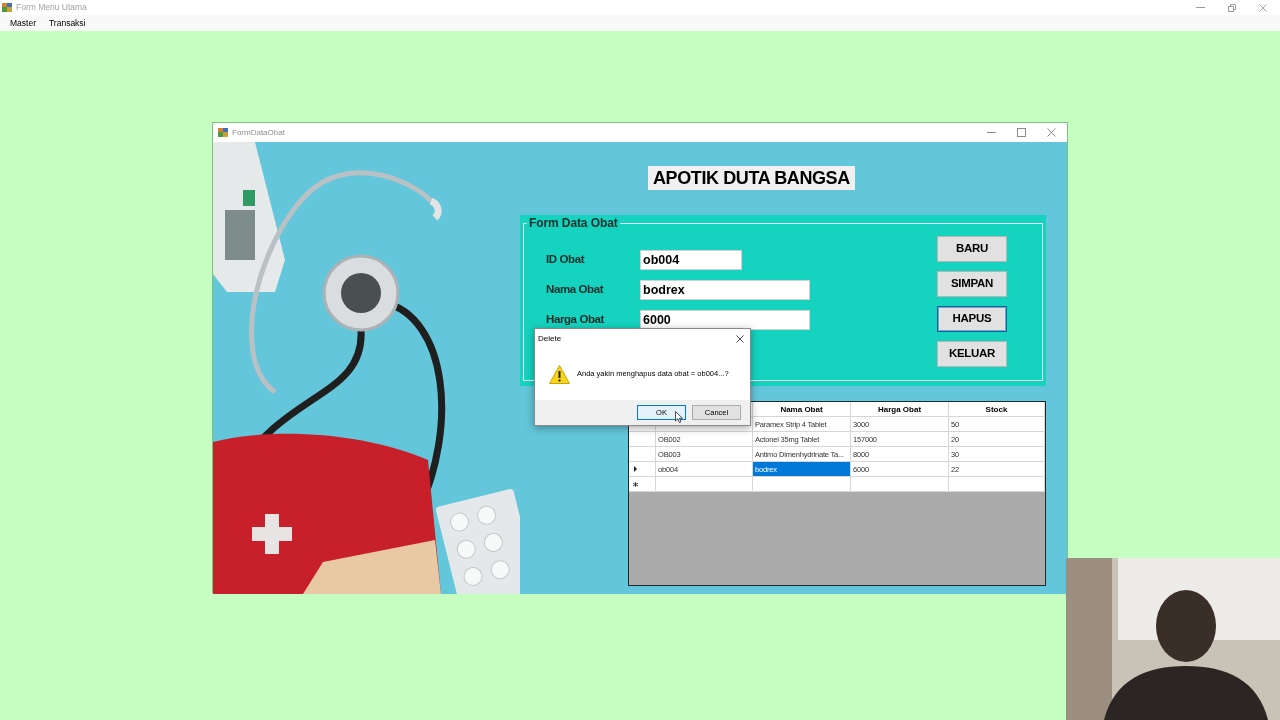 This screenshot has height=720, width=1280. I want to click on menu-item: Transaksi, so click(67, 23).